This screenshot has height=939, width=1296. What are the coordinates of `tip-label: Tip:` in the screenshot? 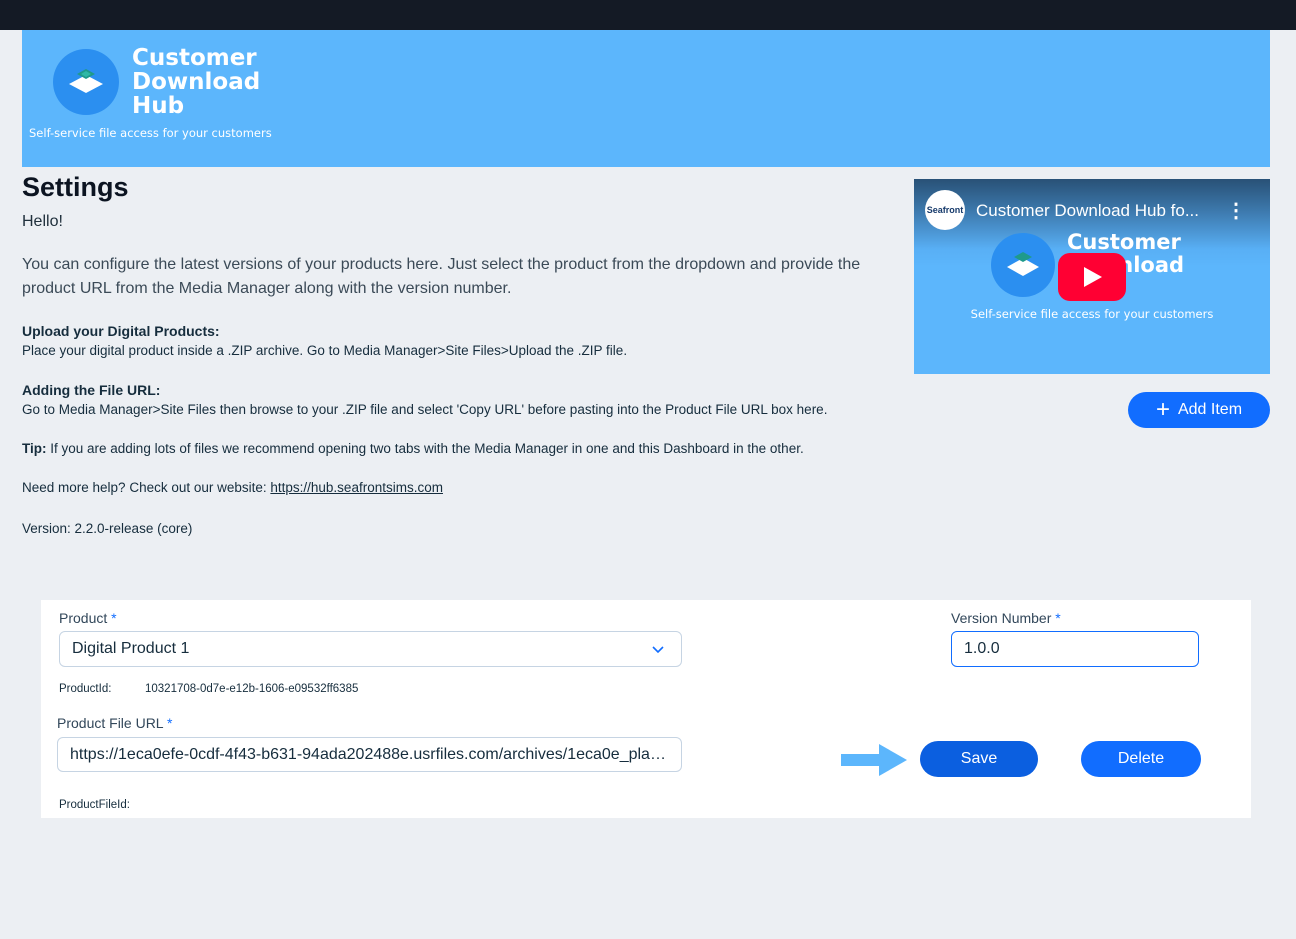 It's located at (34, 448).